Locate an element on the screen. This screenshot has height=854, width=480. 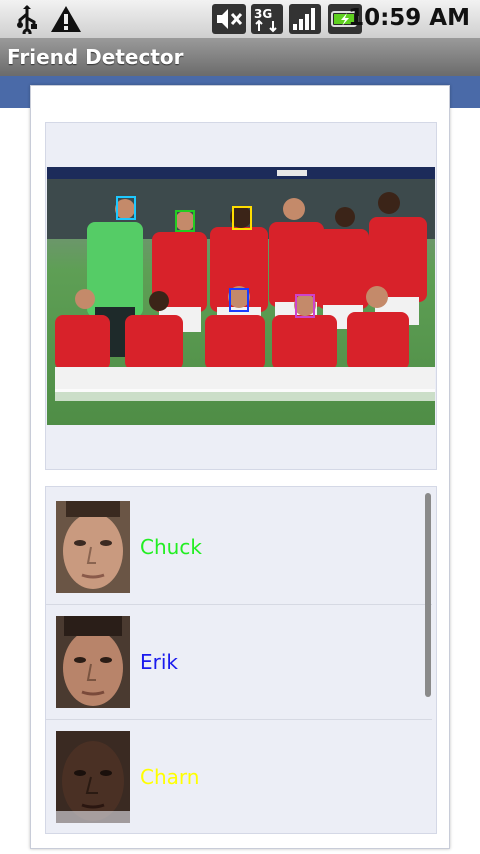
3g-data-icon: 3G is located at coordinates (267, 21).